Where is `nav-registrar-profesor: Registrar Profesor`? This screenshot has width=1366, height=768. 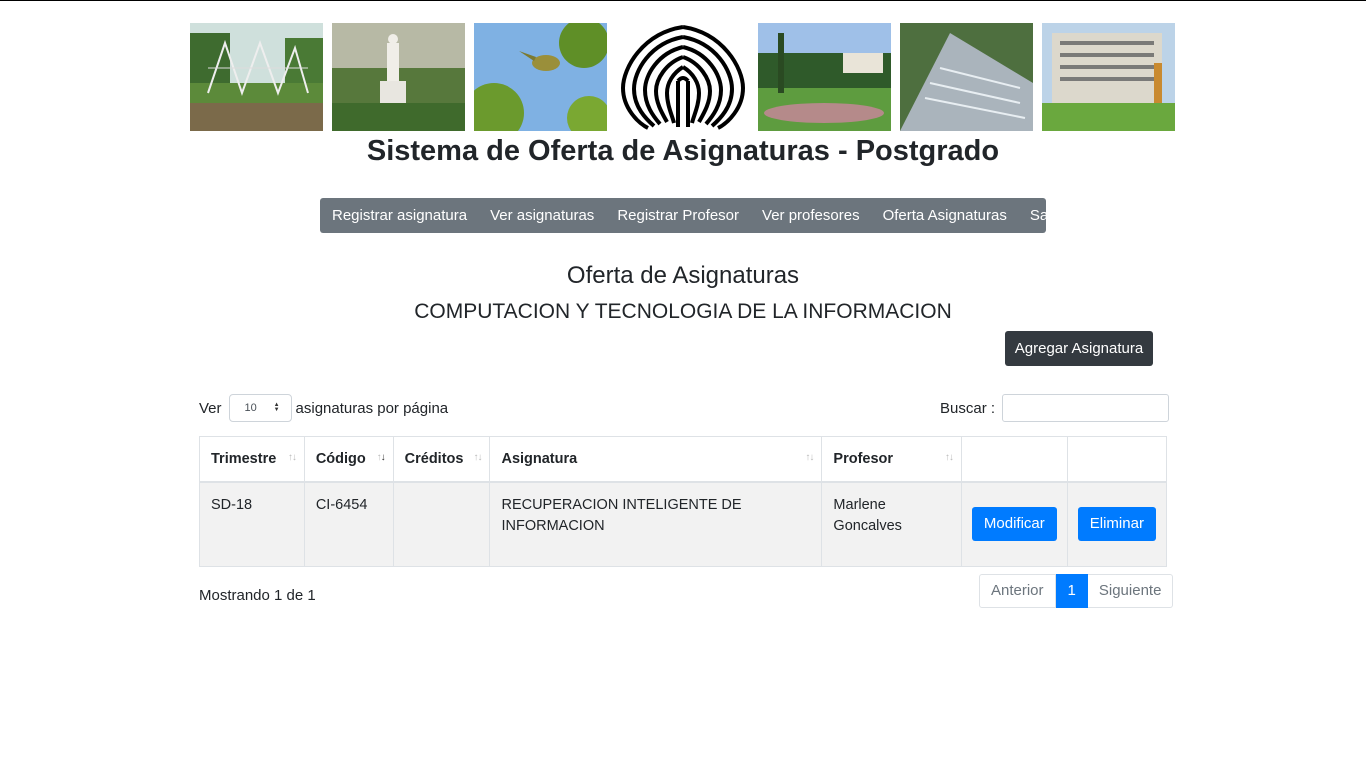 nav-registrar-profesor: Registrar Profesor is located at coordinates (678, 215).